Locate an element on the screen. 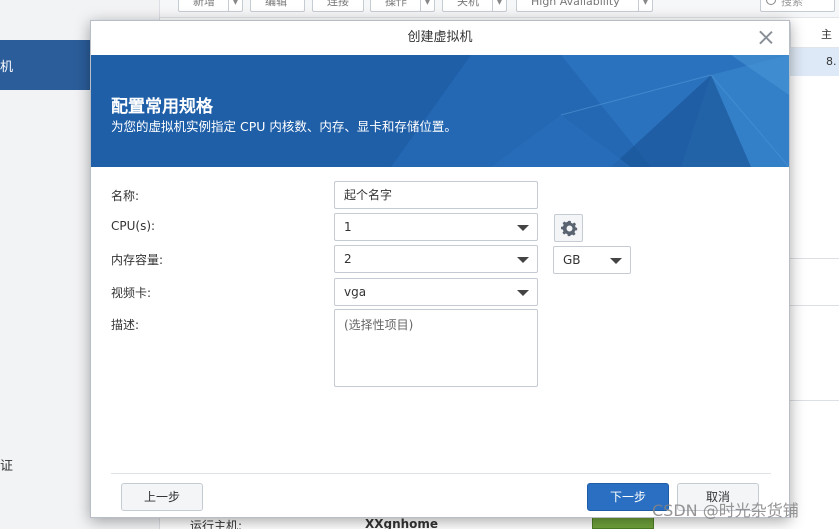 The width and height of the screenshot is (839, 529). description-placeholder: (选择性项目) is located at coordinates (379, 325).